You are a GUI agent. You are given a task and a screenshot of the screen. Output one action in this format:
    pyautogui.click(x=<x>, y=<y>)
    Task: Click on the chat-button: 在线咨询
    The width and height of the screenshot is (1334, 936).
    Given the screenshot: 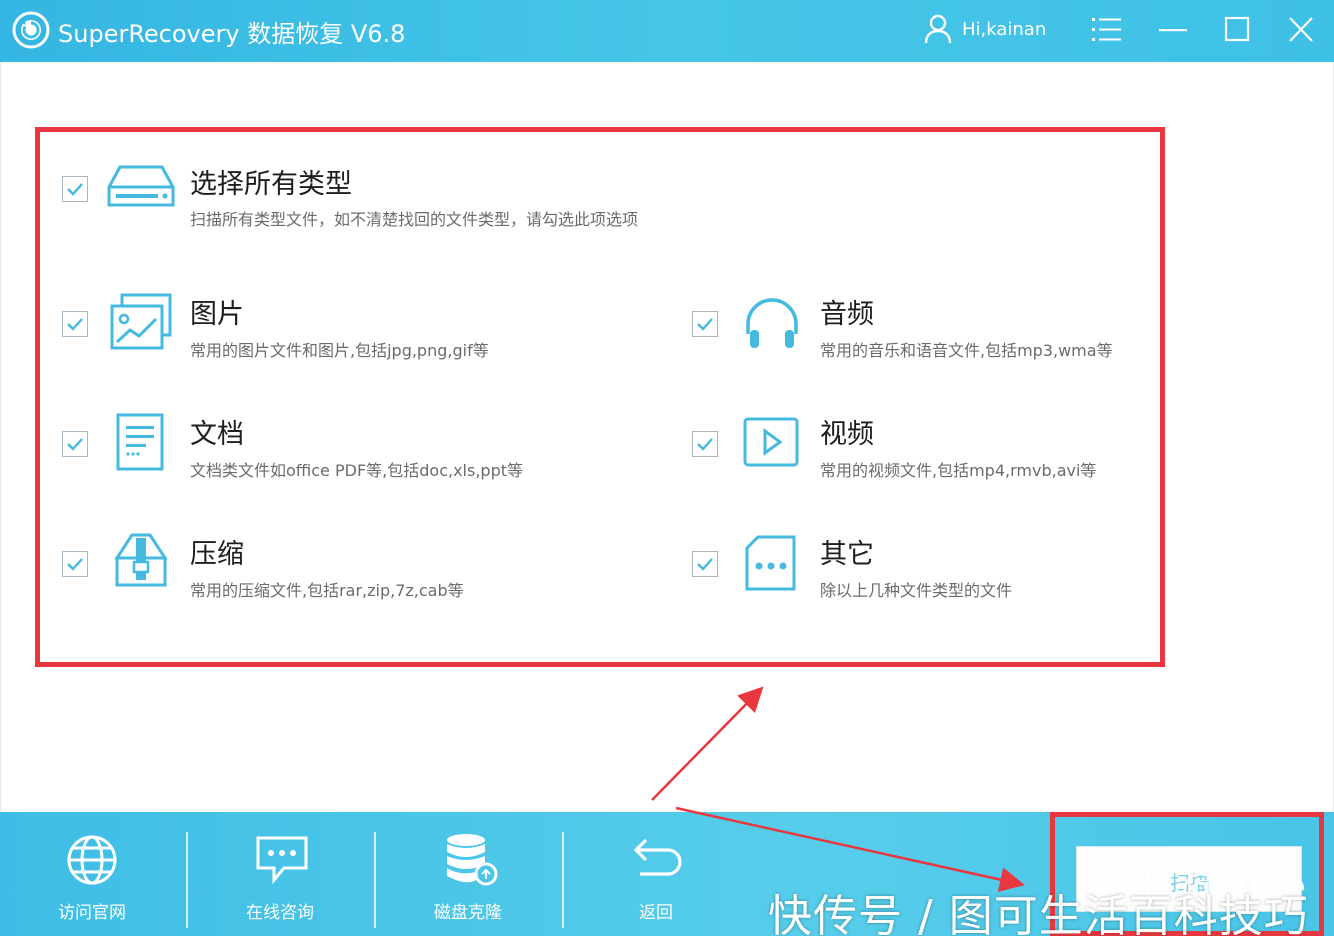 What is the action you would take?
    pyautogui.click(x=282, y=874)
    